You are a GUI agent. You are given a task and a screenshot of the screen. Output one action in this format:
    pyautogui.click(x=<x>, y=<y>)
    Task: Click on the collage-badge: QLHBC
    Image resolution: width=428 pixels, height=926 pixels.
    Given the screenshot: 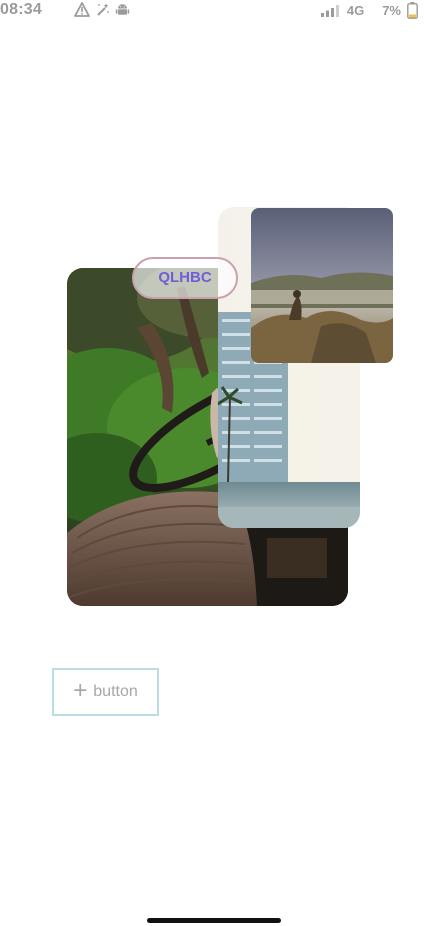 What is the action you would take?
    pyautogui.click(x=185, y=278)
    